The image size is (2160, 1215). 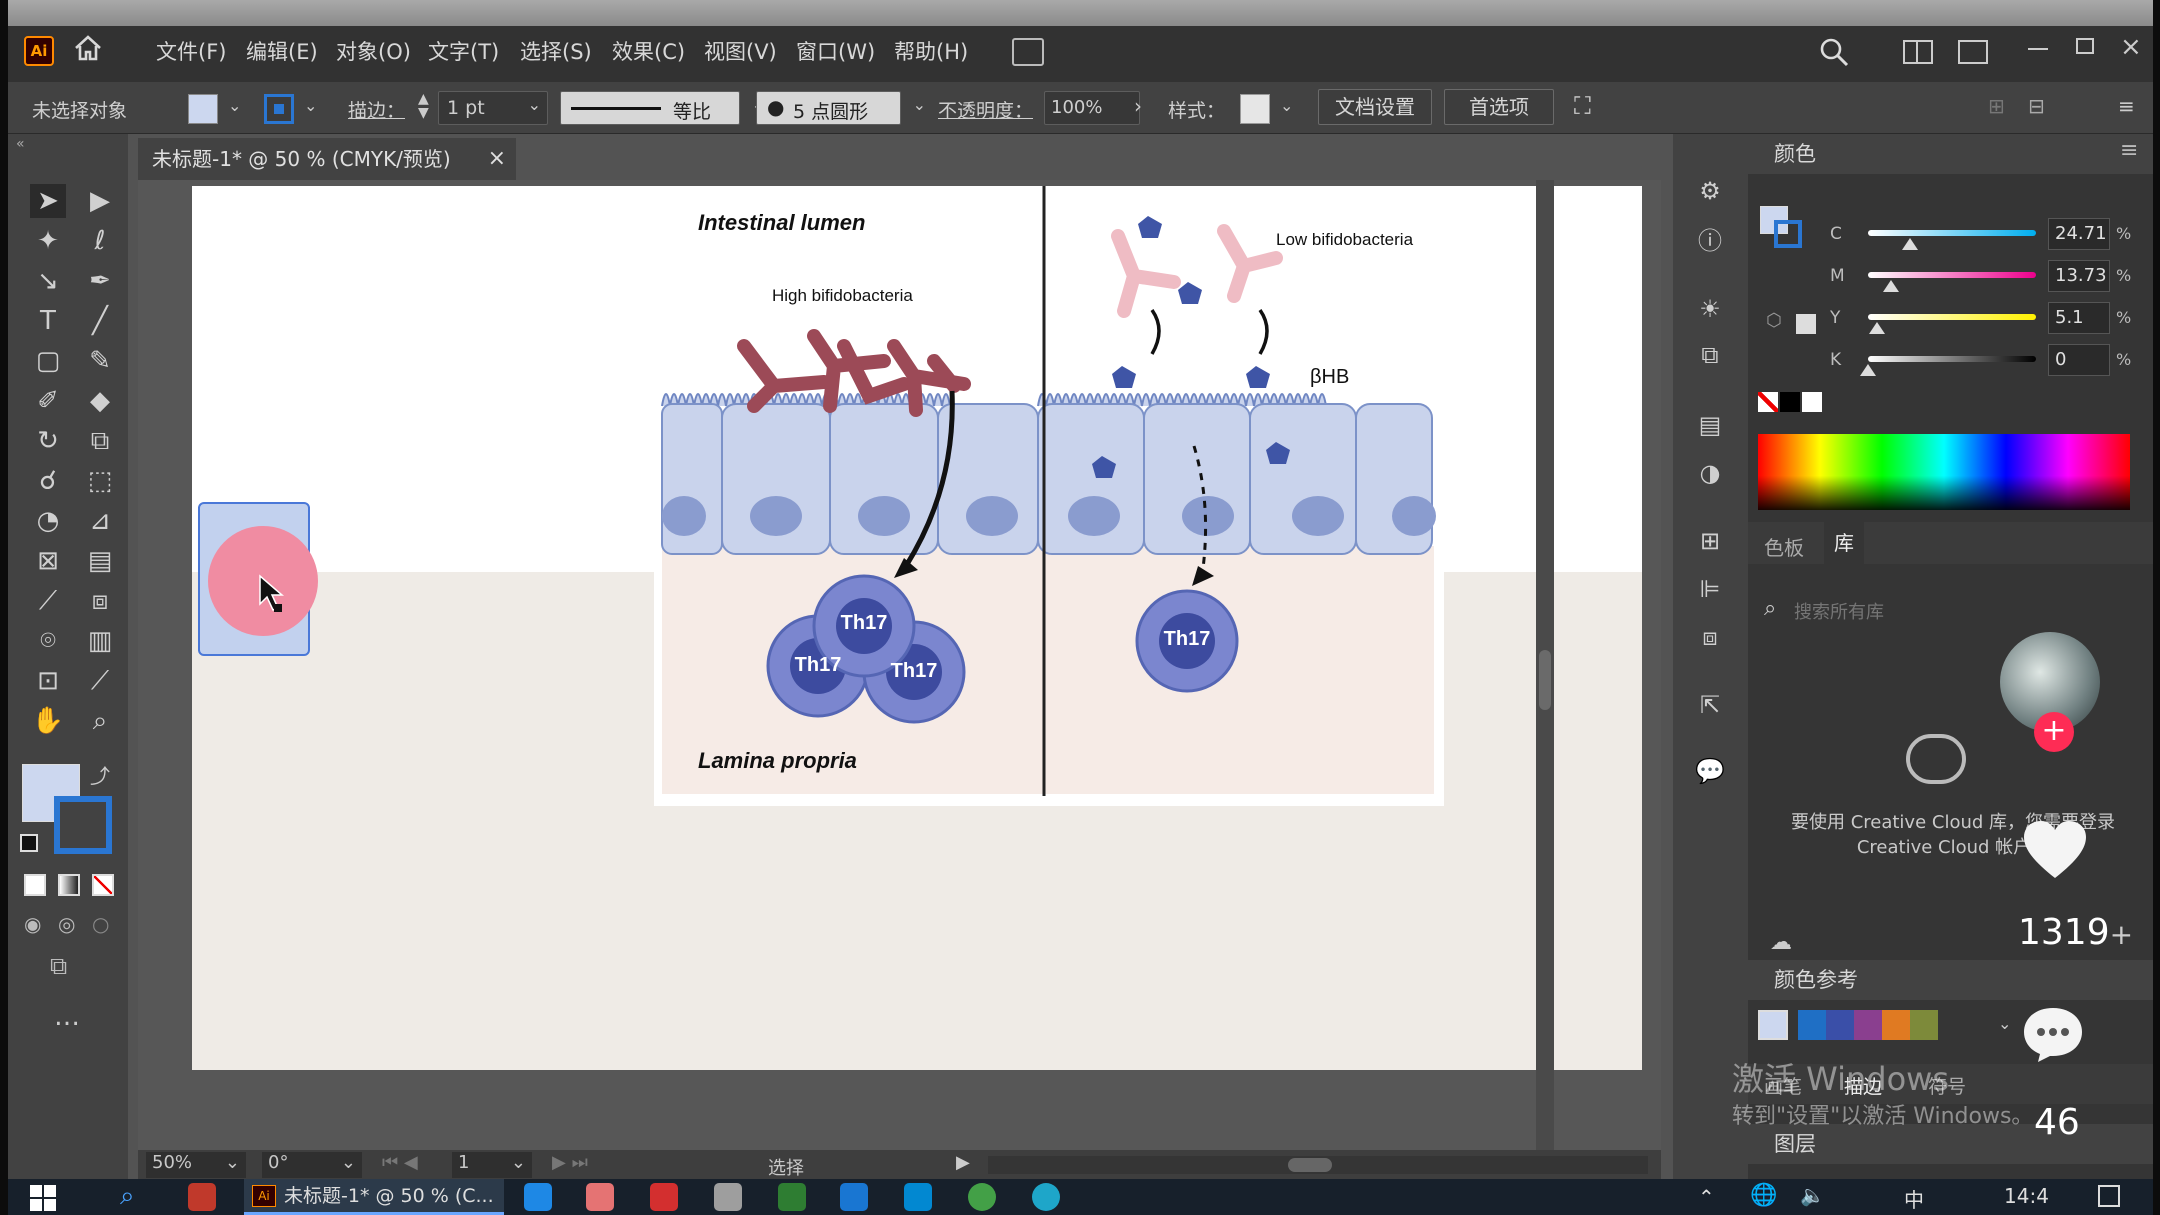 I want to click on shape-builder-icon: ◔, so click(x=48, y=521).